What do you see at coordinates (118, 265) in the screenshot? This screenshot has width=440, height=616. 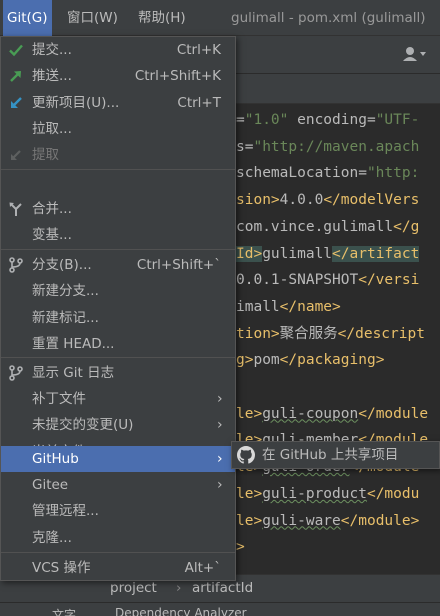 I see `menu-item-branches: 分支(B)... Ctrl+Shift+`` at bounding box center [118, 265].